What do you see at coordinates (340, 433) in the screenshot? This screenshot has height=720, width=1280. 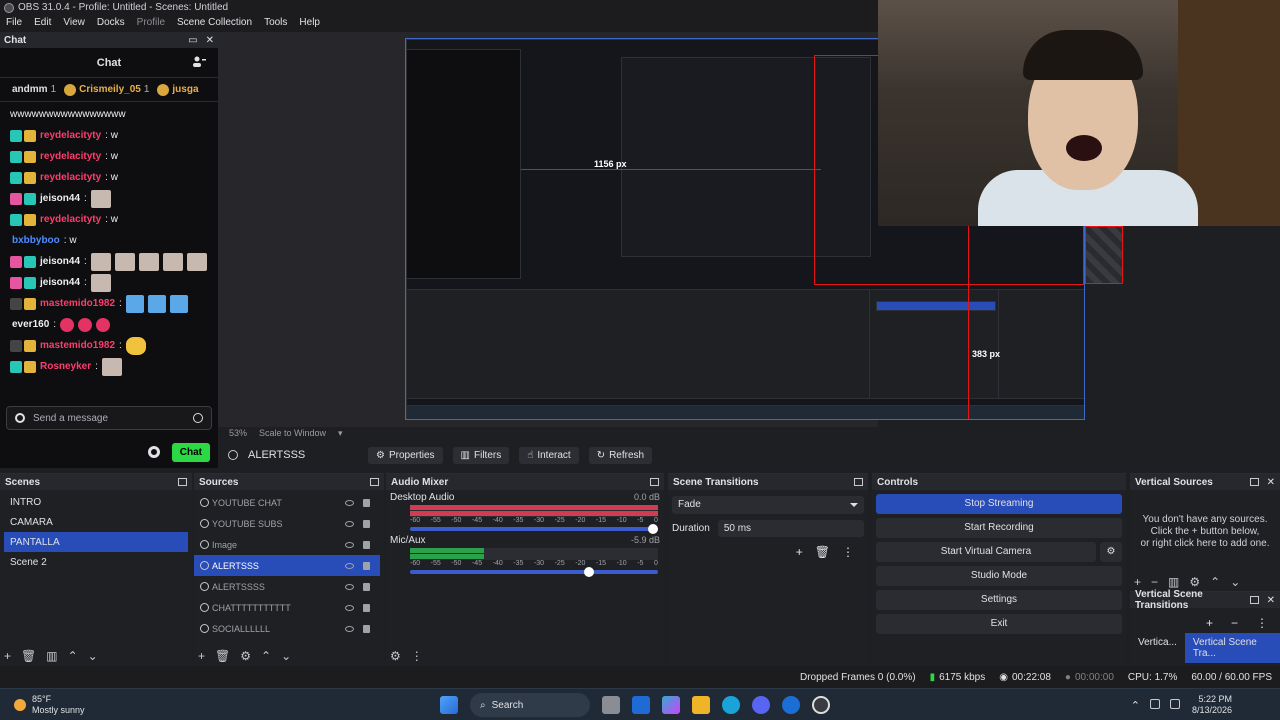 I see `chevron-down-icon: ▾` at bounding box center [340, 433].